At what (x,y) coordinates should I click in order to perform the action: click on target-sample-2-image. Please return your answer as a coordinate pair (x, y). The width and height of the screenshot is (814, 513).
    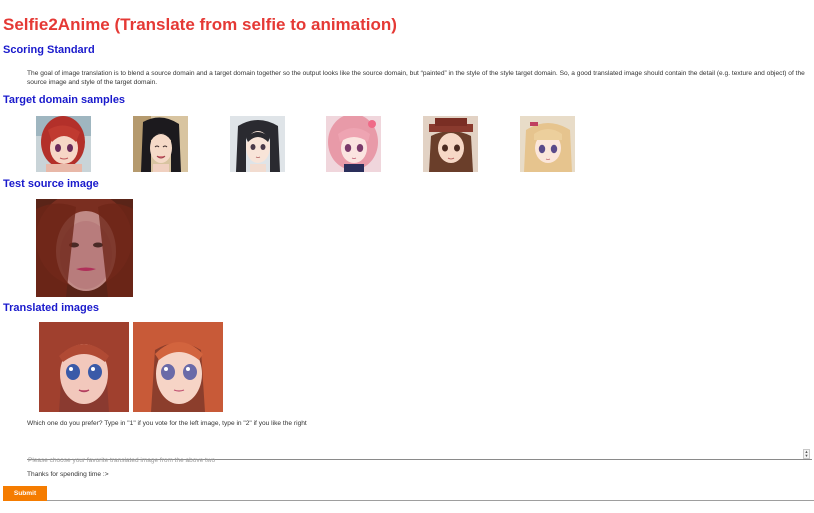
    Looking at the image, I should click on (160, 144).